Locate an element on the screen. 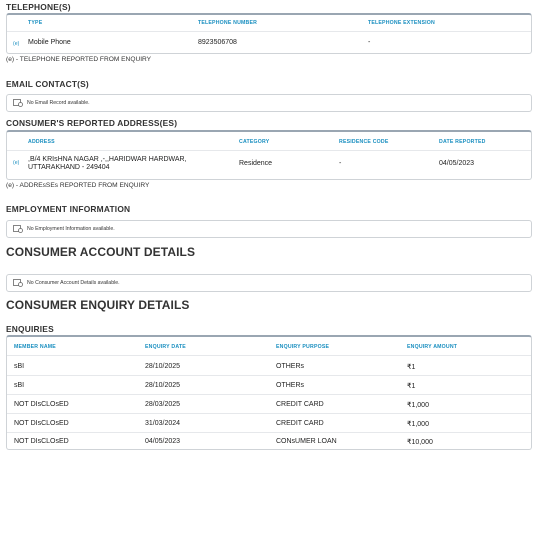 The width and height of the screenshot is (546, 552). col-type: TYPE is located at coordinates (35, 23).